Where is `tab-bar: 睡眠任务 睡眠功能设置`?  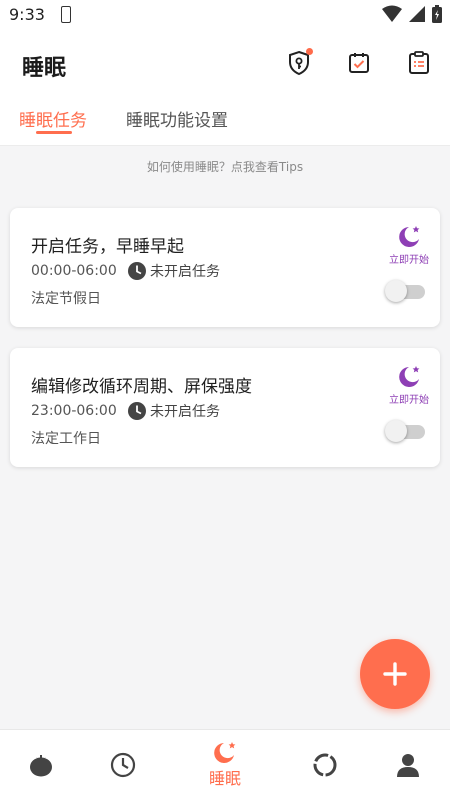 tab-bar: 睡眠任务 睡眠功能设置 is located at coordinates (225, 120).